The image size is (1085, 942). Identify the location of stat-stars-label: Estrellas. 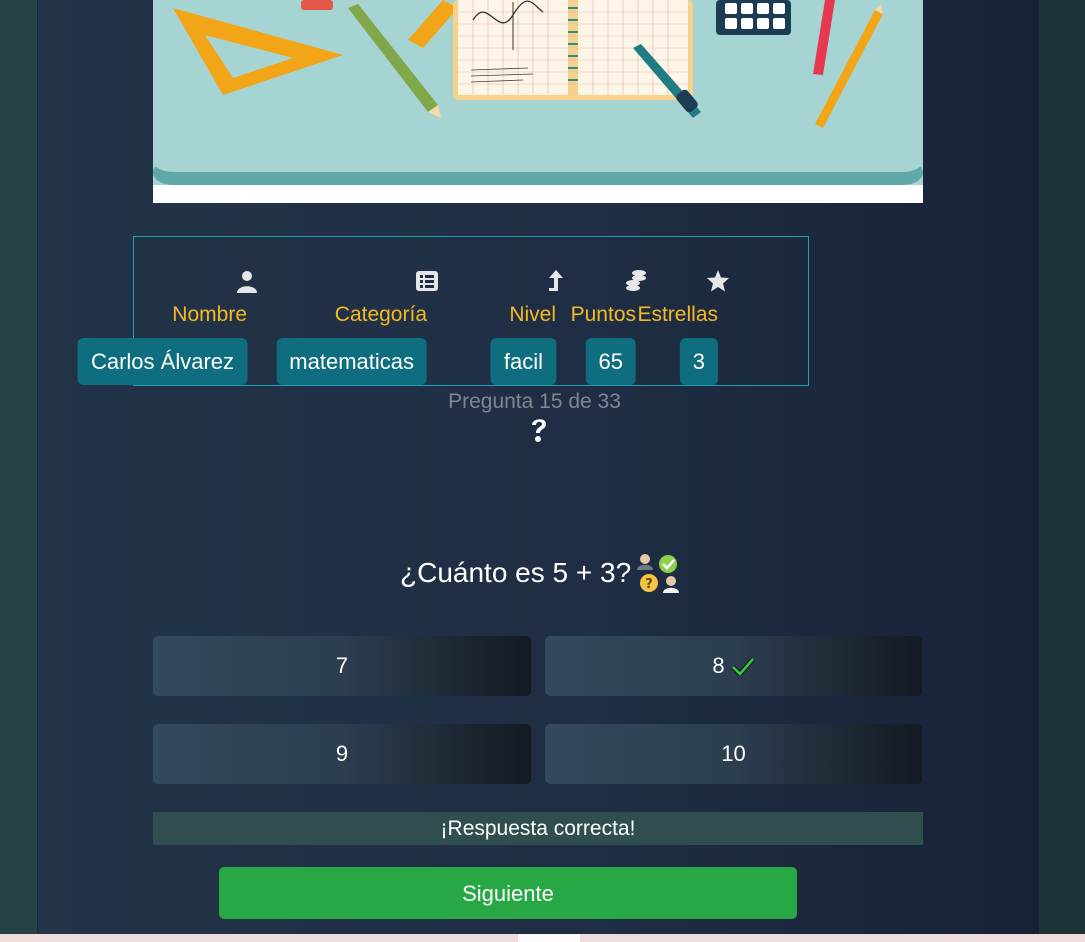
(677, 314).